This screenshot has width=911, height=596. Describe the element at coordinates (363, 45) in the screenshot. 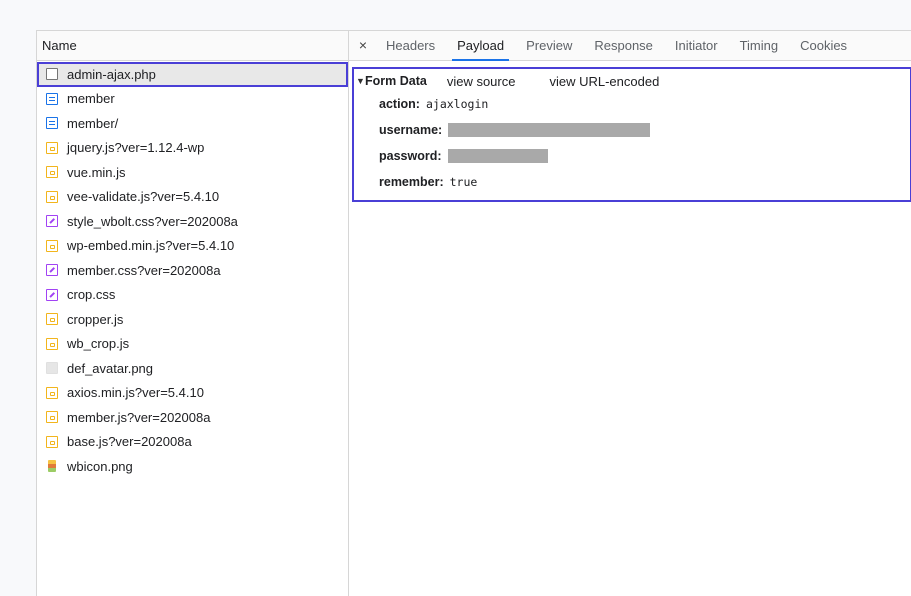

I see `close-icon: ×` at that location.